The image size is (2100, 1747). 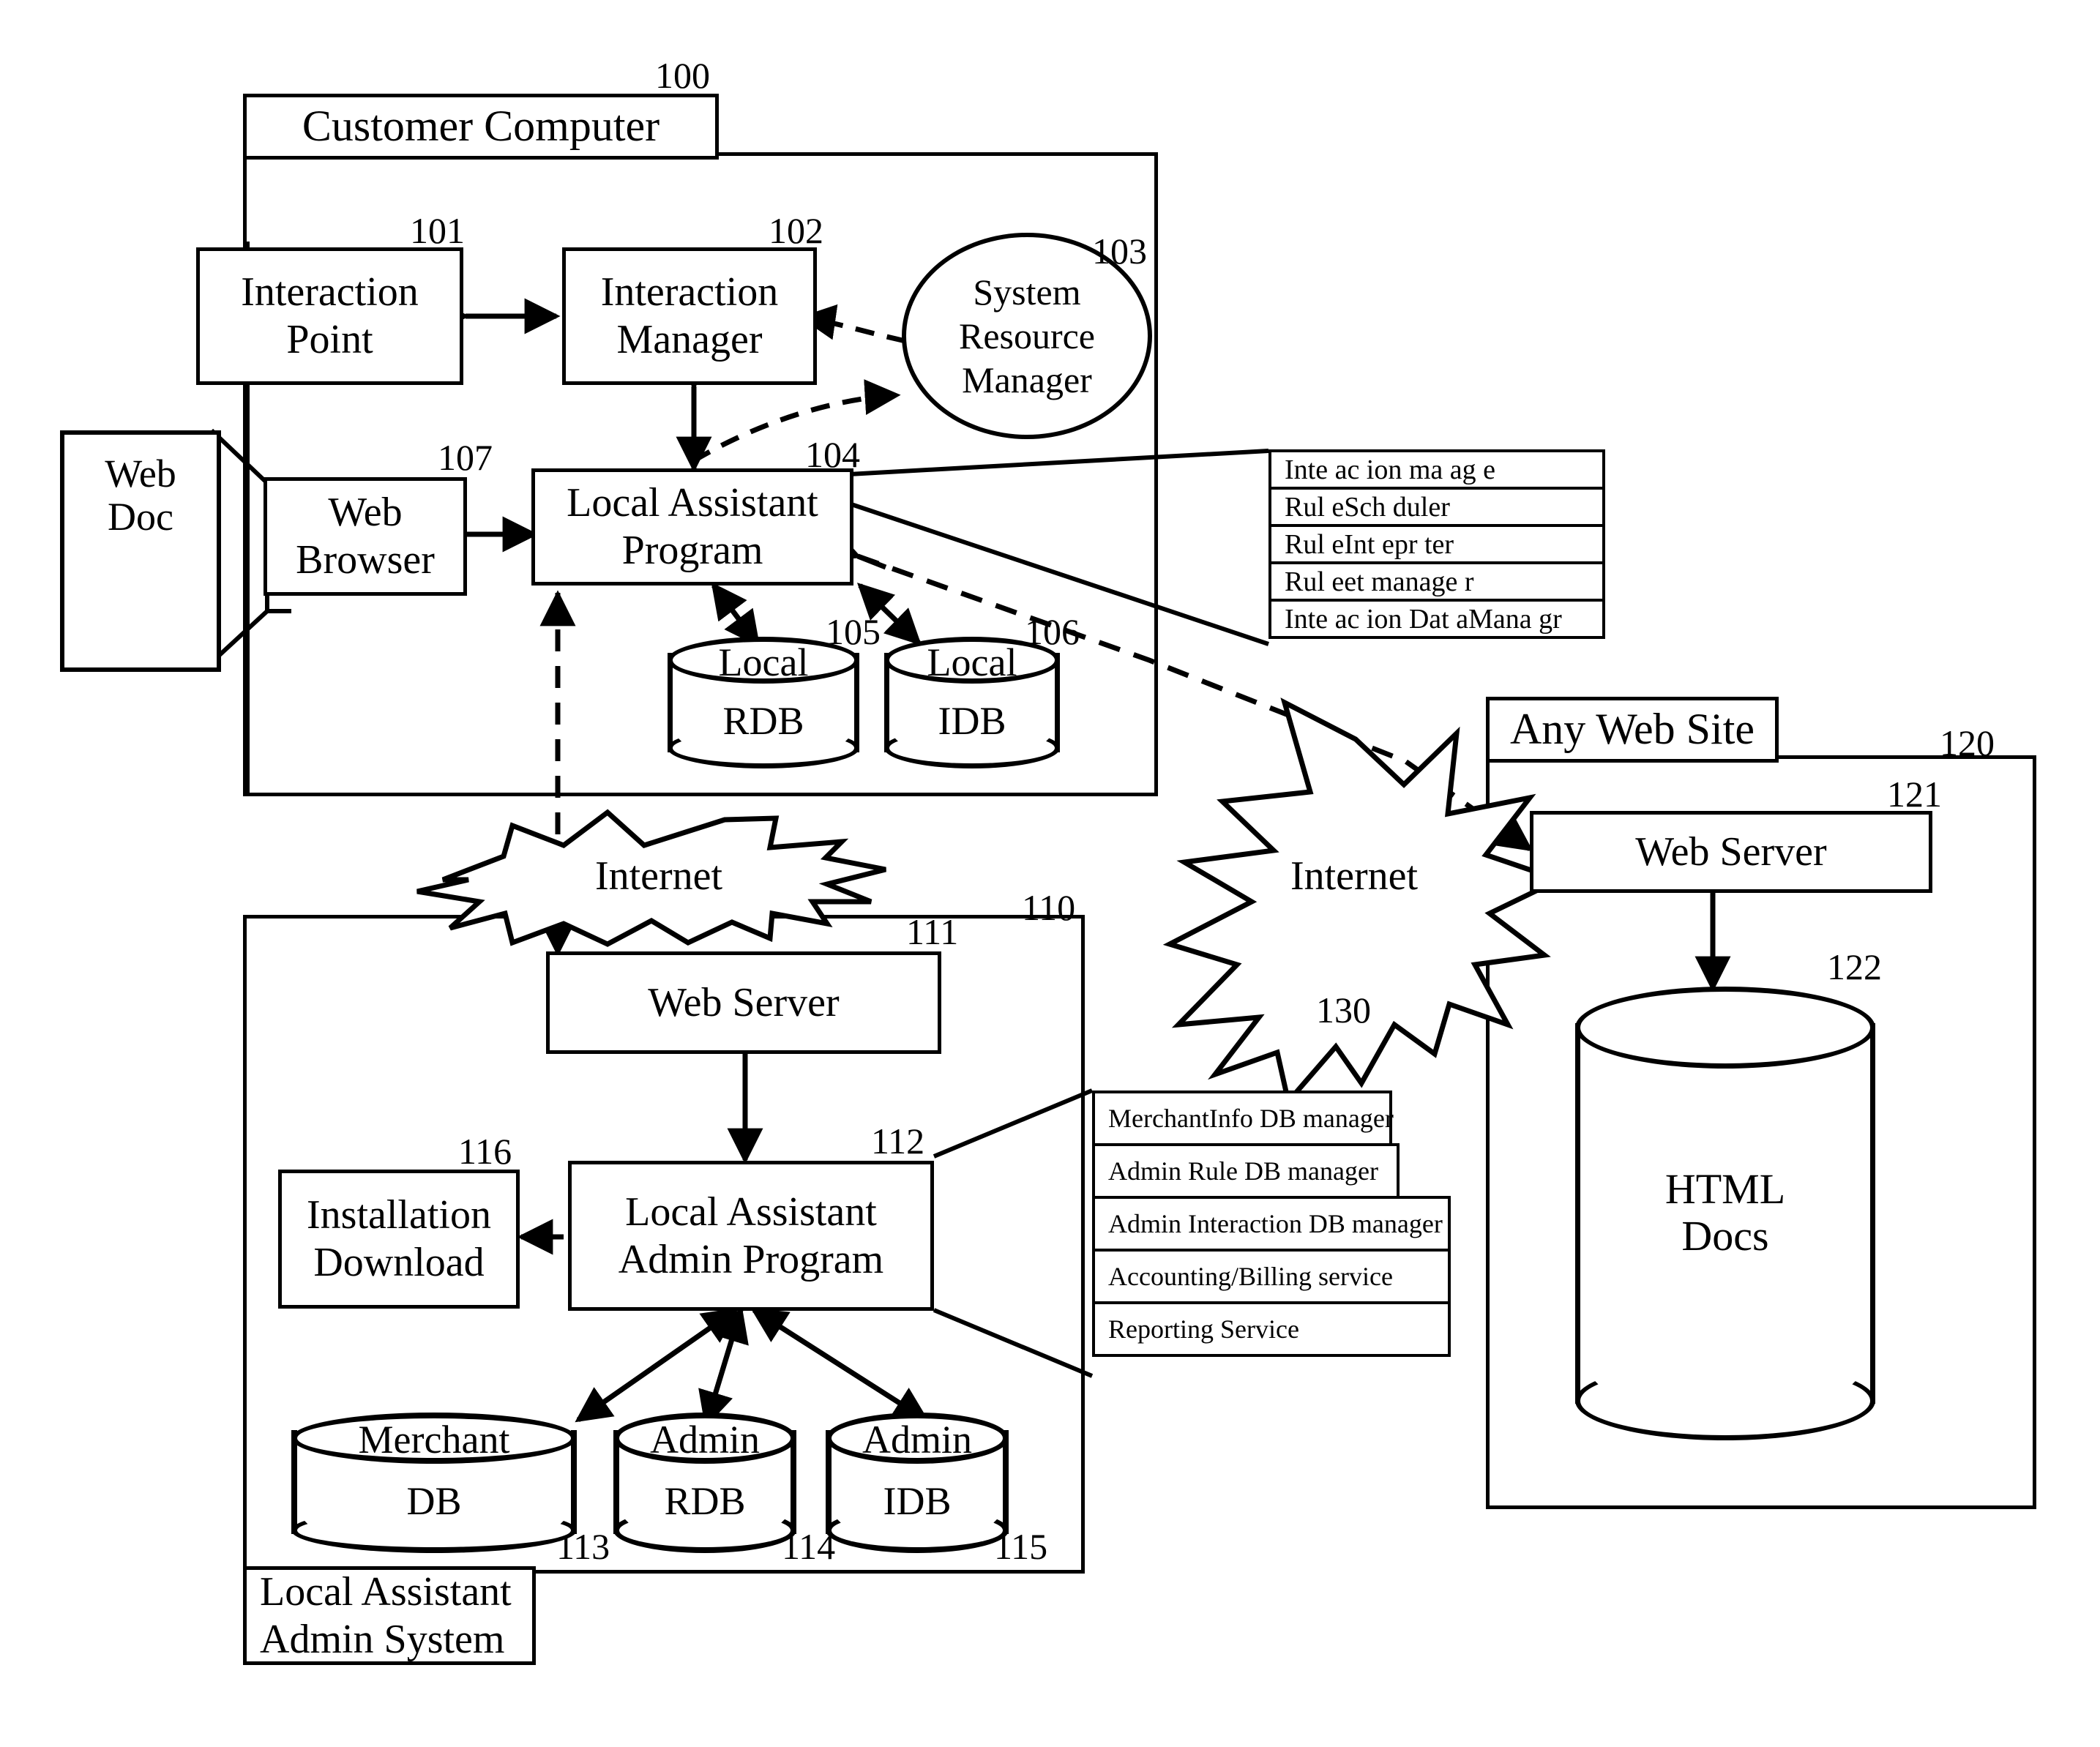 I want to click on module-item-3: Rul eet manage r, so click(x=1436, y=581).